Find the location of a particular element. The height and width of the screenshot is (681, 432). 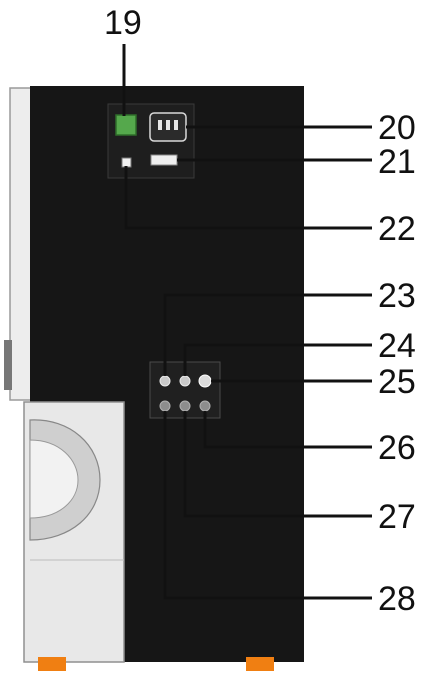

callout-25: 25 is located at coordinates (397, 382).